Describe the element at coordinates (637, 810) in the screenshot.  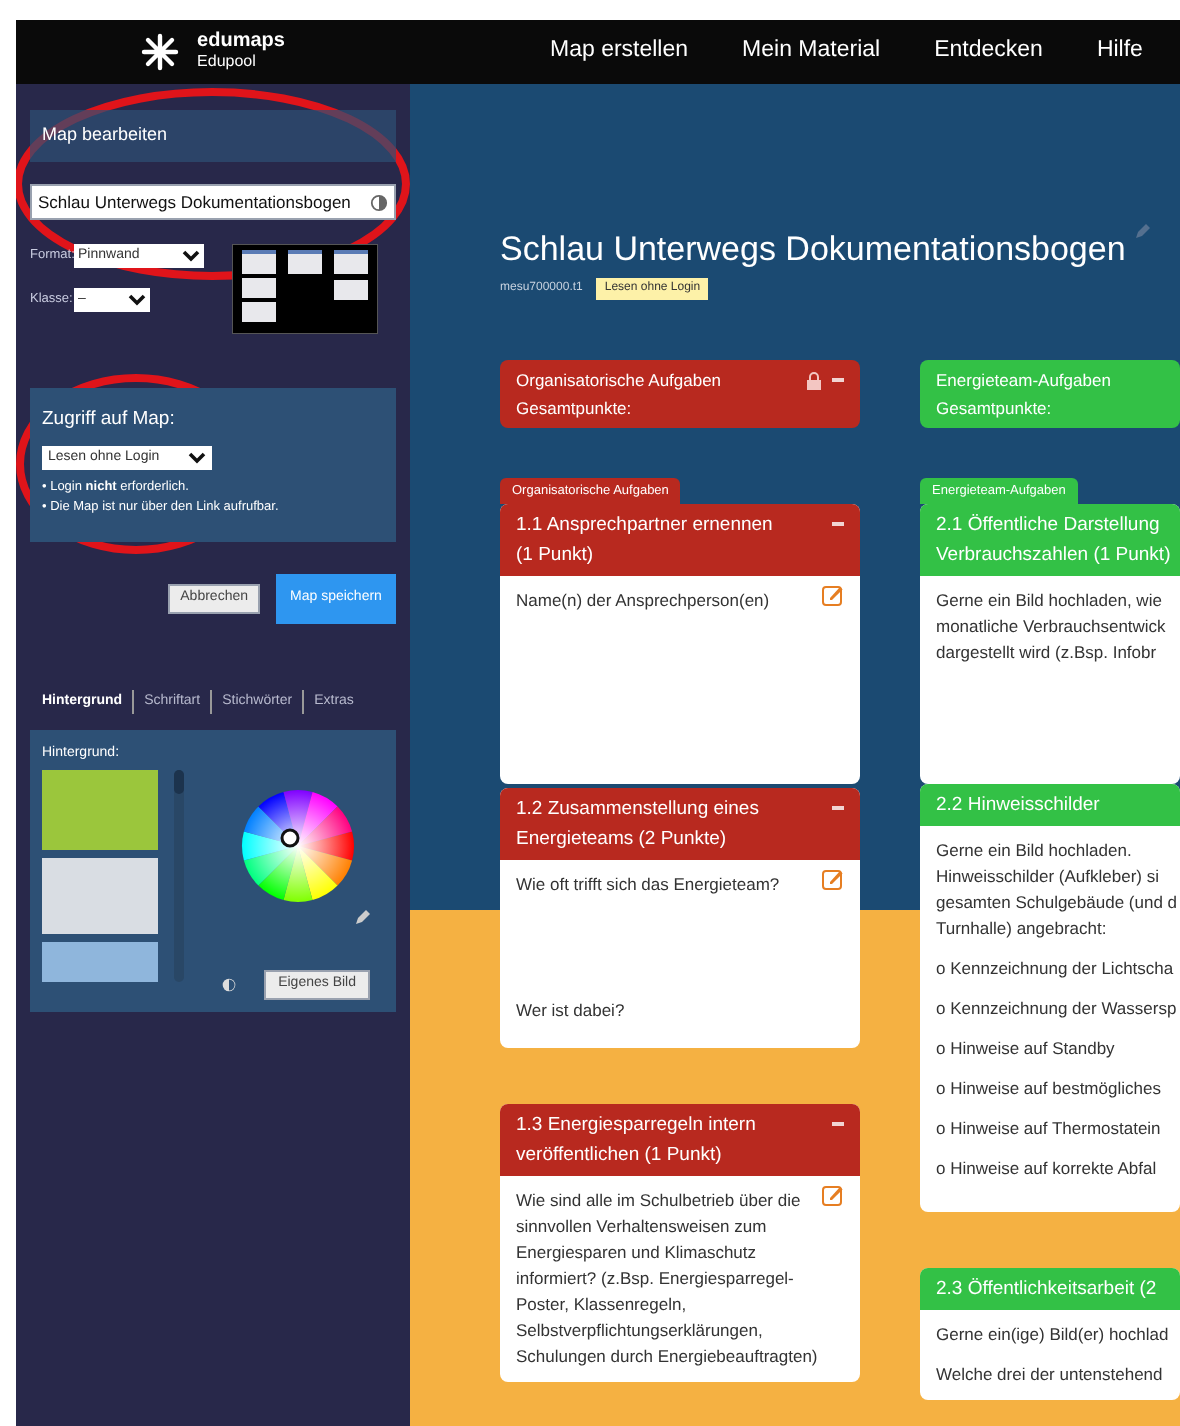
I see `card-title: 1.2 Zusammenstellung eines` at that location.